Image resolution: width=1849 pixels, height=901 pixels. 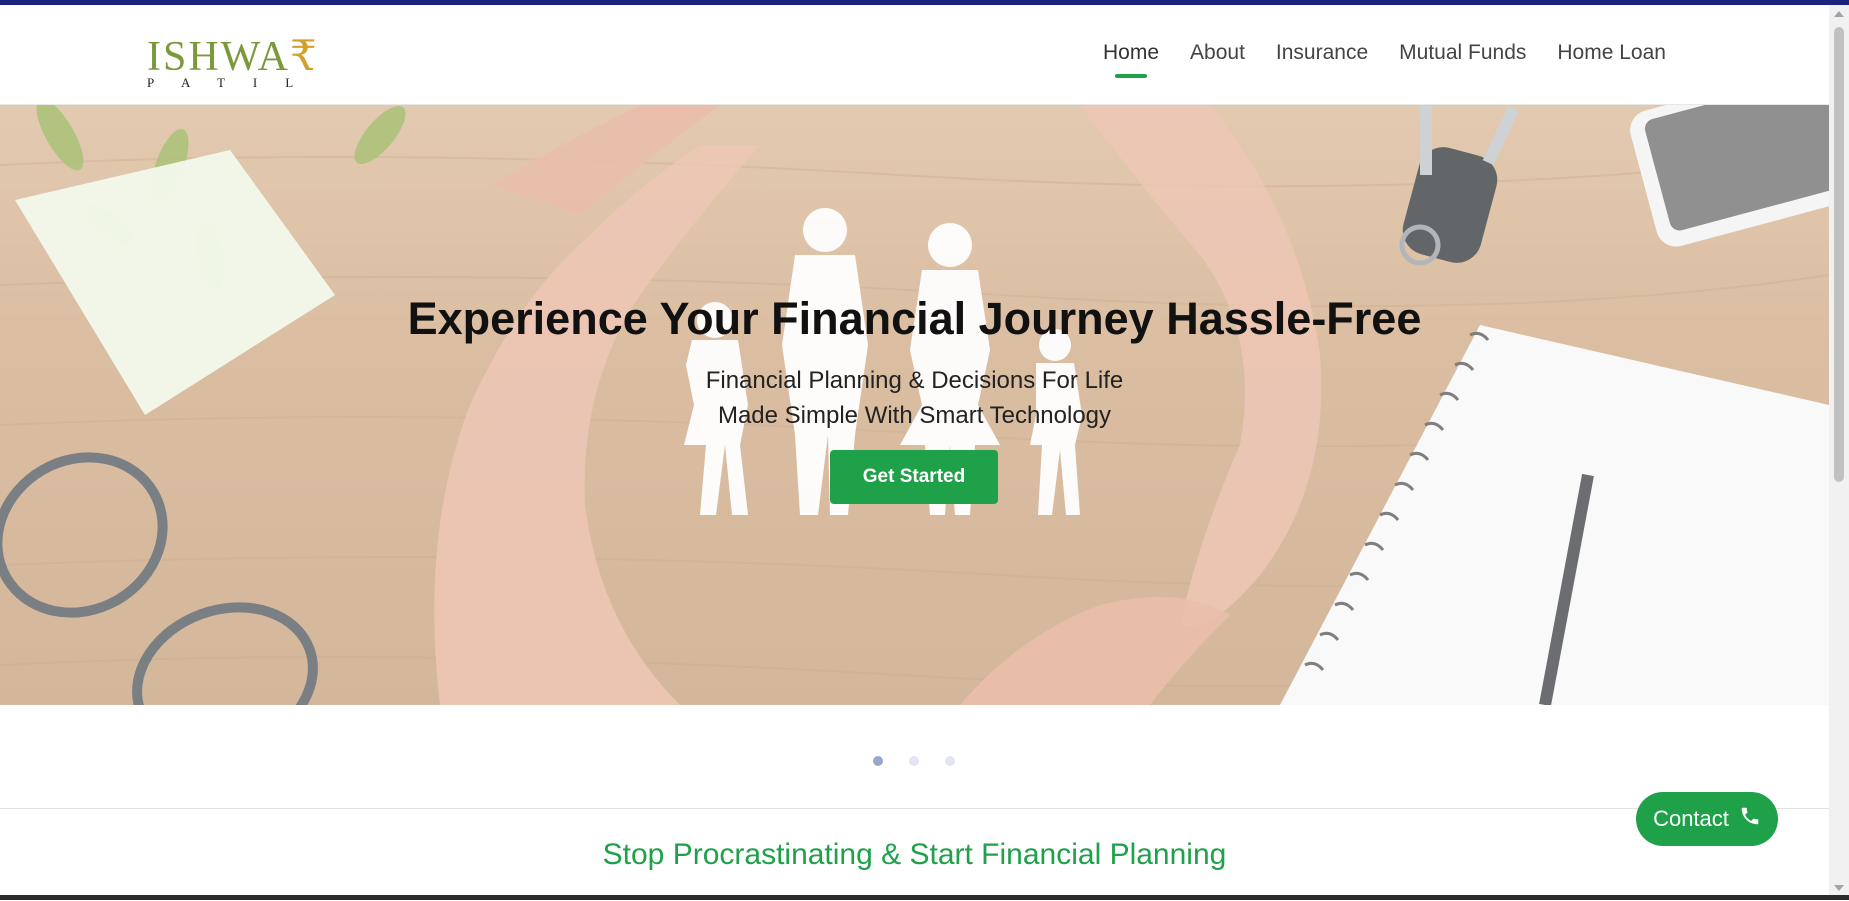 I want to click on nav-item-about: About, so click(x=1217, y=53).